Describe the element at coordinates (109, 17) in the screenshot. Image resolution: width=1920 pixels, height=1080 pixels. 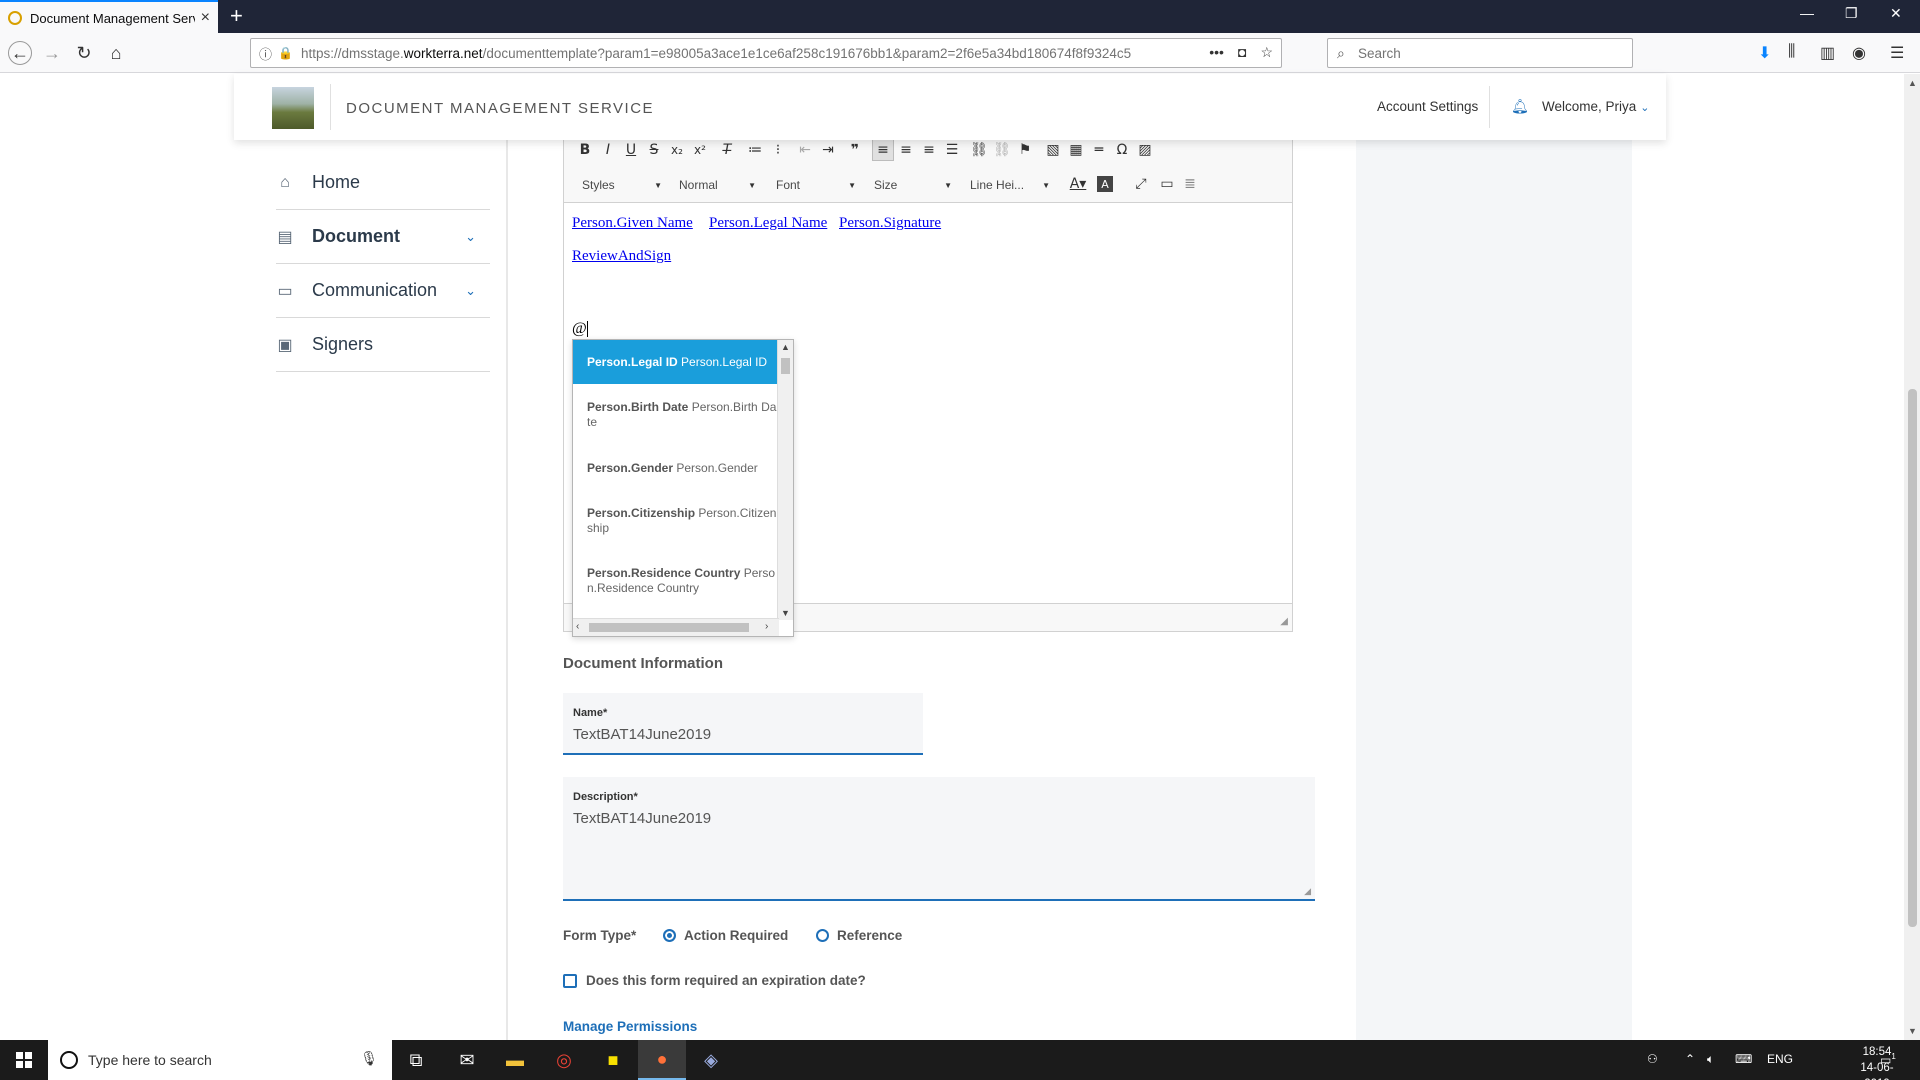
I see `browser-tab: Document Management Servic ×` at that location.